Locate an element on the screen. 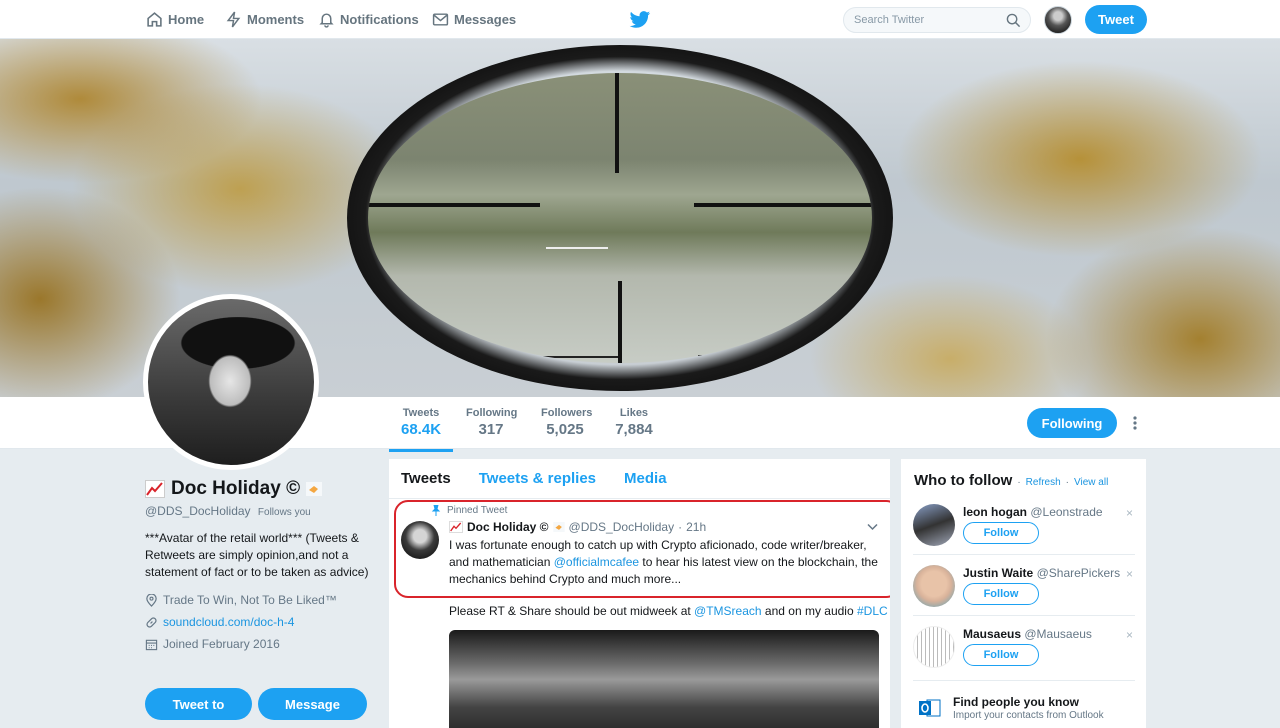 This screenshot has width=1280, height=728. tweet-time: 21h is located at coordinates (696, 527).